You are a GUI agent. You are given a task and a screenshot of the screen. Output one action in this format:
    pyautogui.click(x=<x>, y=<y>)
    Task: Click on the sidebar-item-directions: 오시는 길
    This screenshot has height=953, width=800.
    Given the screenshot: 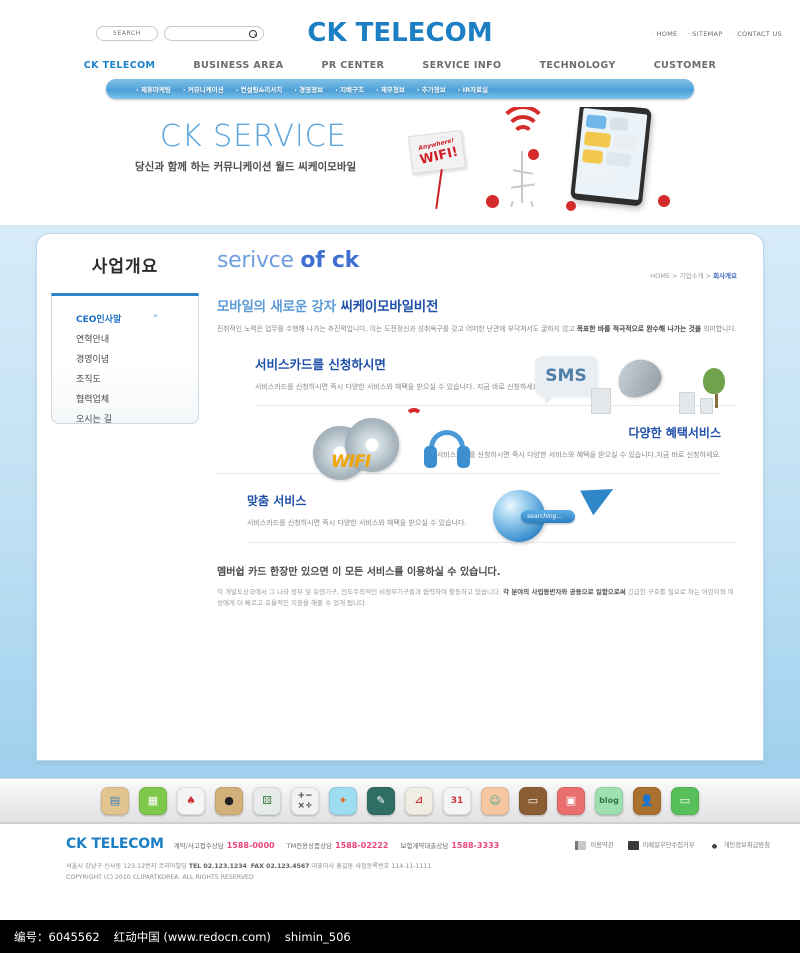 What is the action you would take?
    pyautogui.click(x=125, y=418)
    